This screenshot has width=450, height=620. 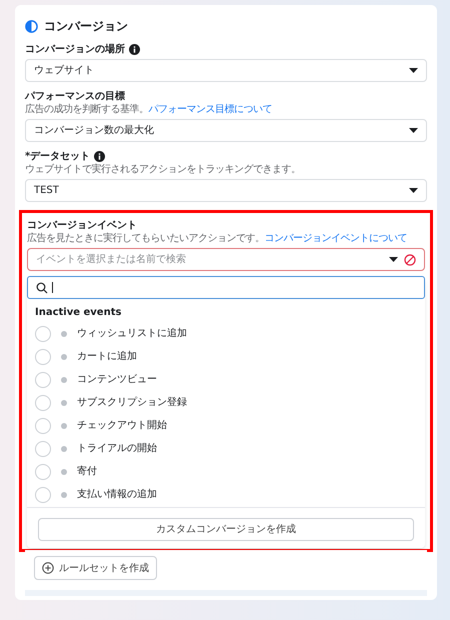 What do you see at coordinates (226, 70) in the screenshot?
I see `select-field: ウェブサイト` at bounding box center [226, 70].